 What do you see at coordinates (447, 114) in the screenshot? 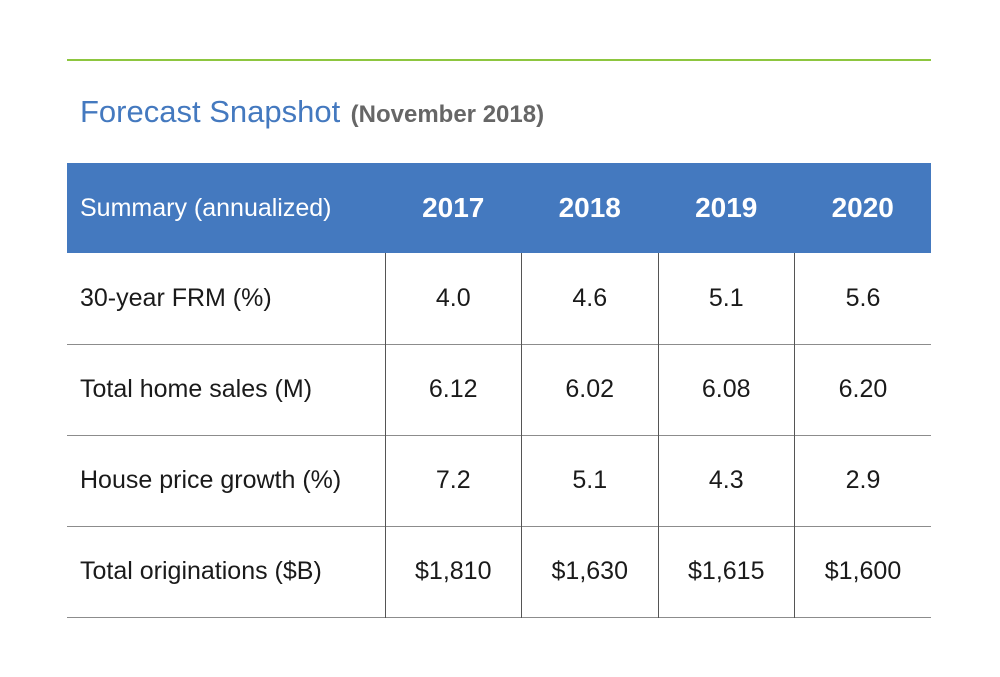
I see `title-date: (November 2018)` at bounding box center [447, 114].